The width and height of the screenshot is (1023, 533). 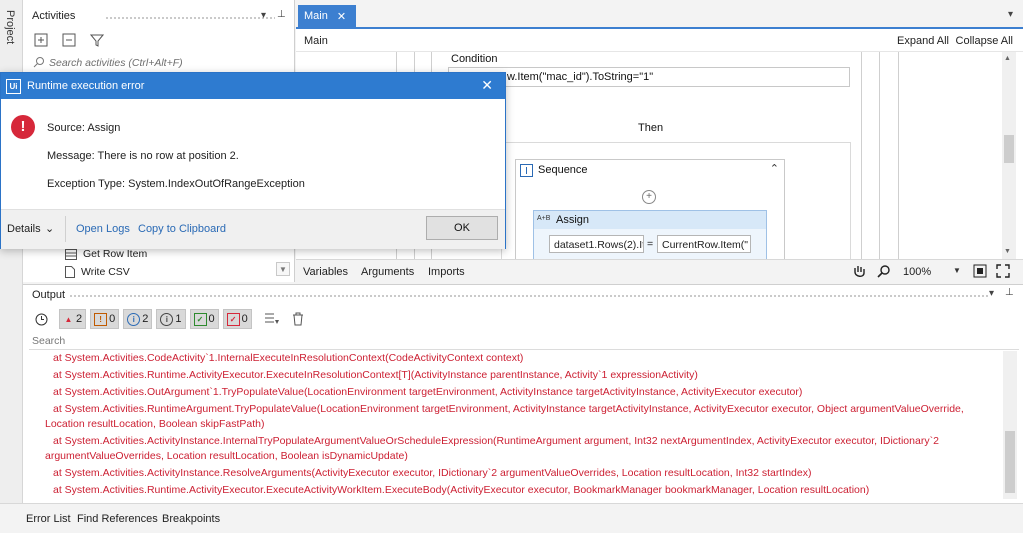 What do you see at coordinates (1007, 58) in the screenshot?
I see `scroll-up-arrow: ▲` at bounding box center [1007, 58].